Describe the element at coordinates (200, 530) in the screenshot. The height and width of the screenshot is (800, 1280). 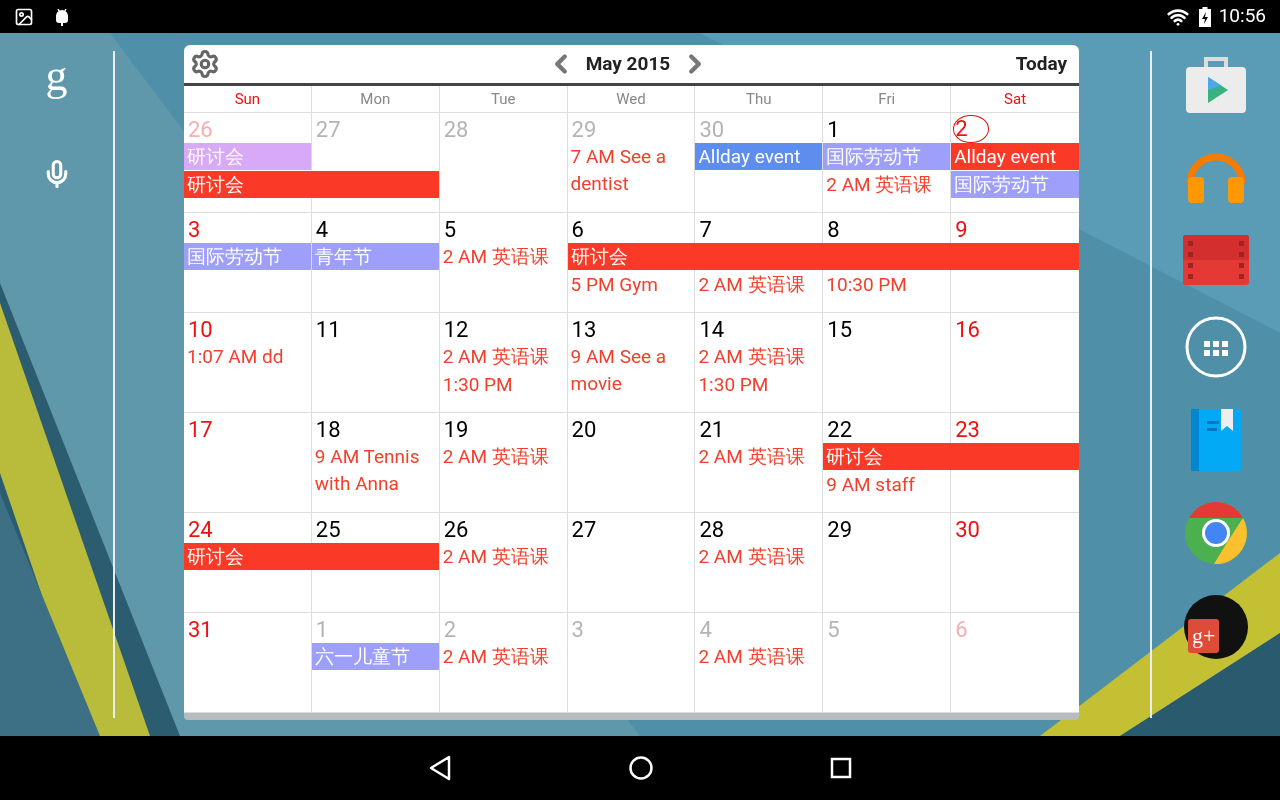
I see `day-number: 24` at that location.